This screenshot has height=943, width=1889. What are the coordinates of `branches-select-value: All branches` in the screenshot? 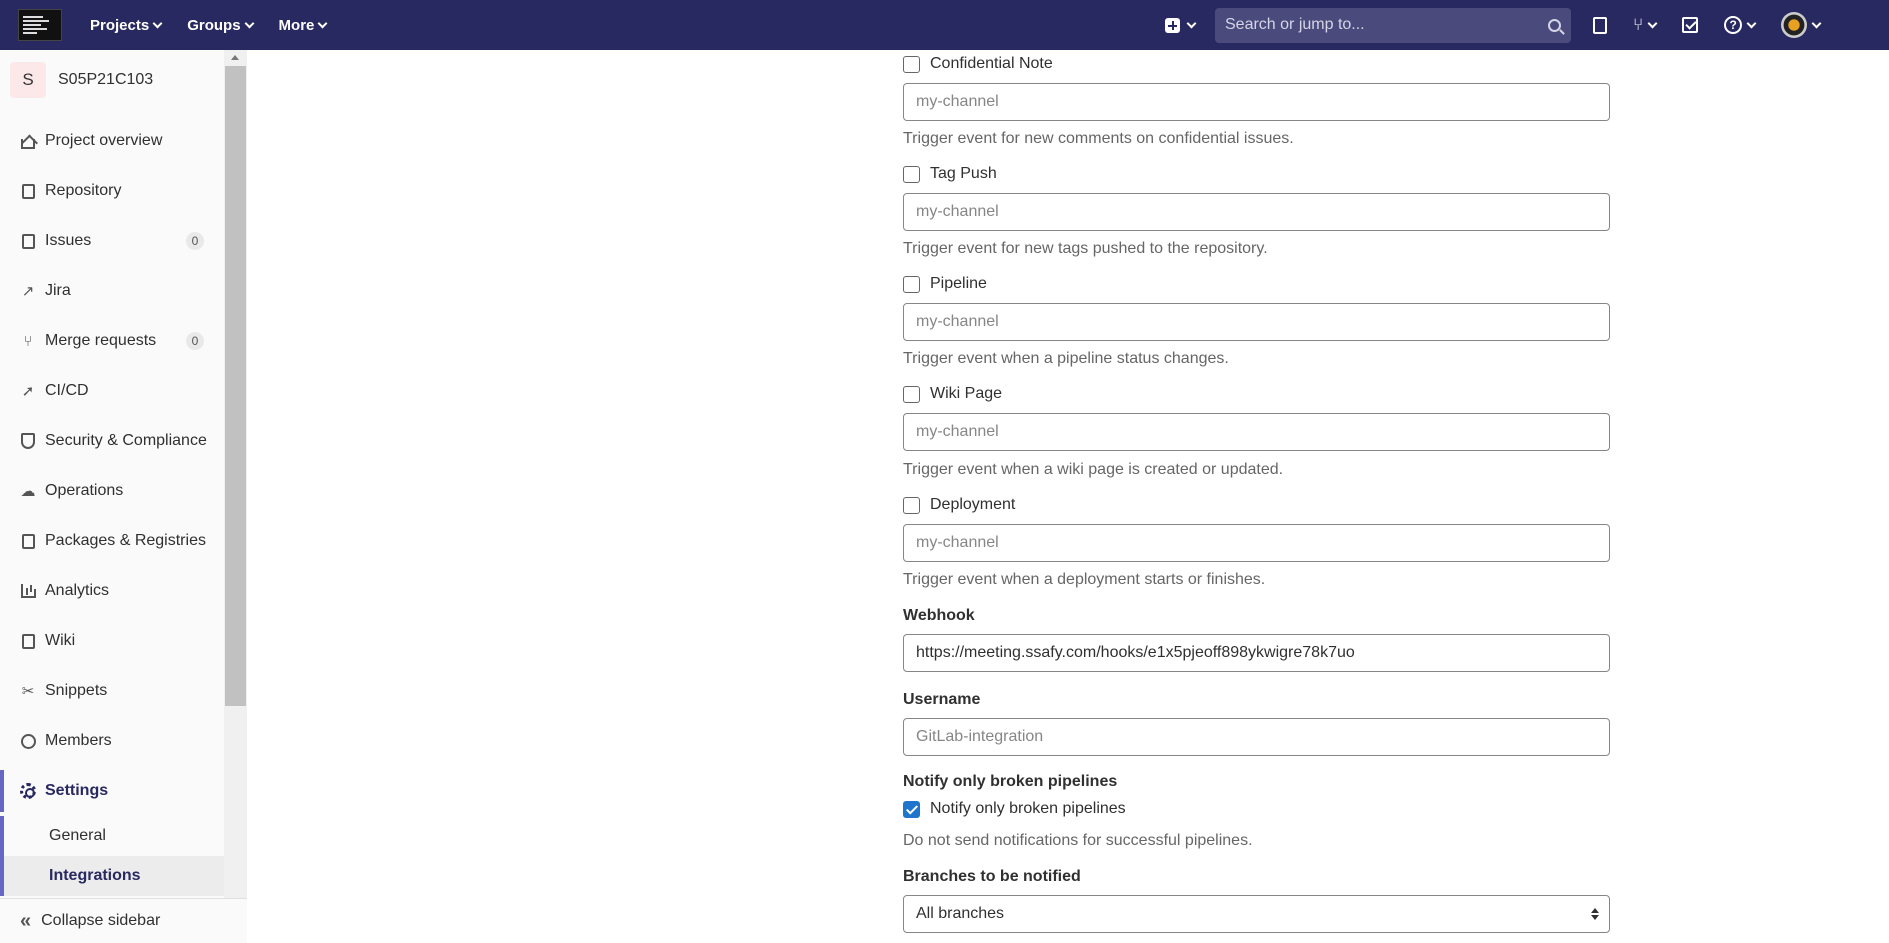 It's located at (960, 913).